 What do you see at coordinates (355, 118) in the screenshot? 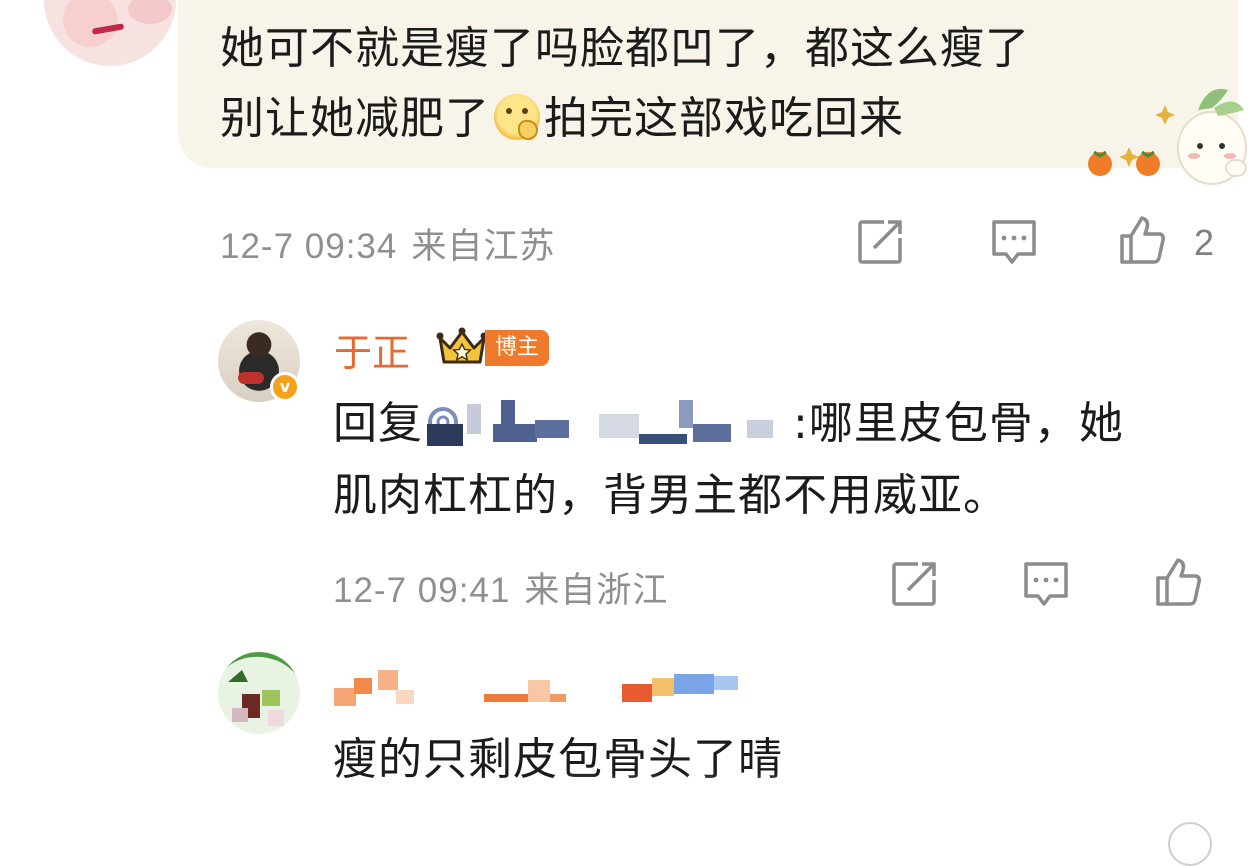
I see `comment-text-segment: 别让她减肥了` at bounding box center [355, 118].